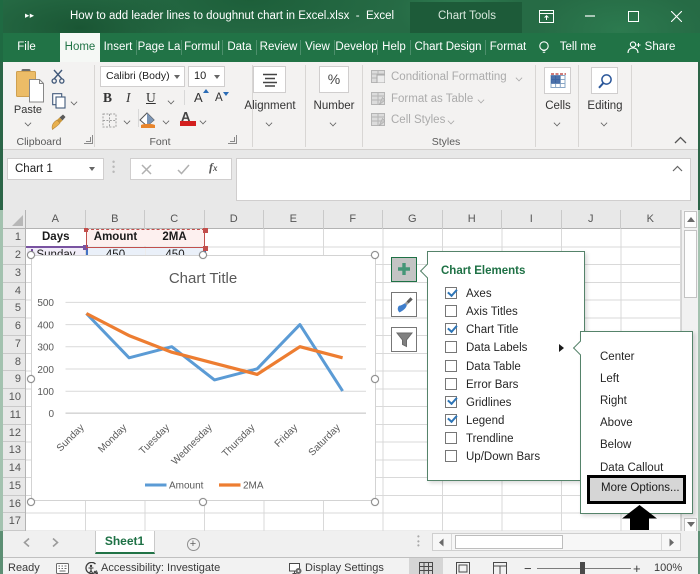 Image resolution: width=700 pixels, height=574 pixels. Describe the element at coordinates (112, 438) in the screenshot. I see `svg-text: Monday` at that location.